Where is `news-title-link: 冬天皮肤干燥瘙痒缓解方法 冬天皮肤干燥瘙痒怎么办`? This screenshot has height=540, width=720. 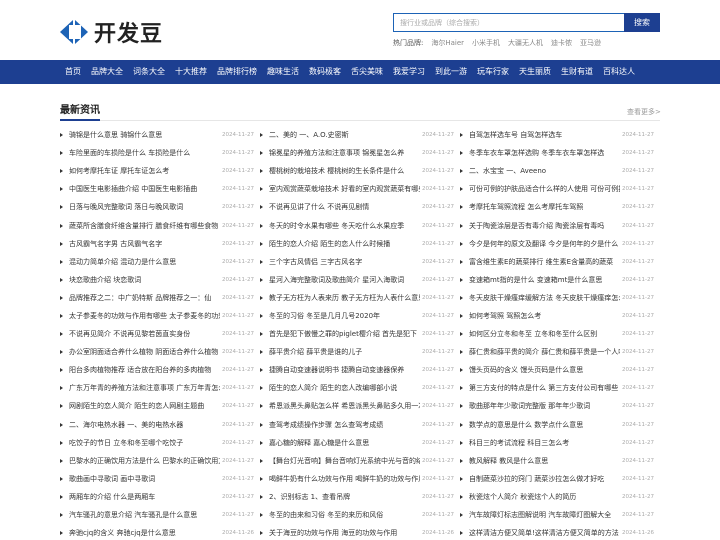 news-title-link: 冬天皮肤干燥瘙痒缓解方法 冬天皮肤干燥瘙痒怎么办 is located at coordinates (544, 298).